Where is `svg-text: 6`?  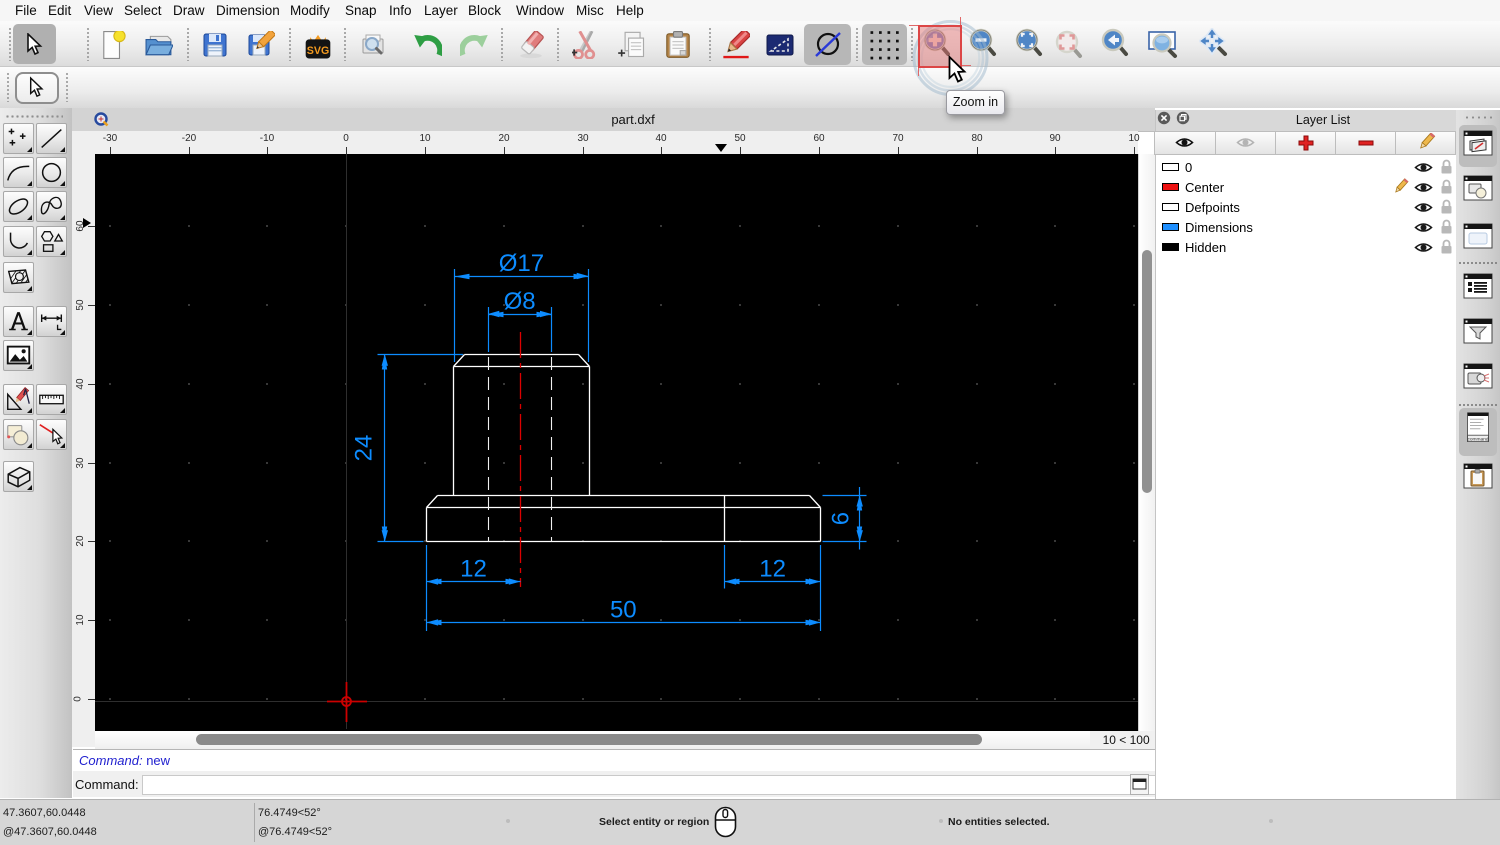
svg-text: 6 is located at coordinates (841, 518).